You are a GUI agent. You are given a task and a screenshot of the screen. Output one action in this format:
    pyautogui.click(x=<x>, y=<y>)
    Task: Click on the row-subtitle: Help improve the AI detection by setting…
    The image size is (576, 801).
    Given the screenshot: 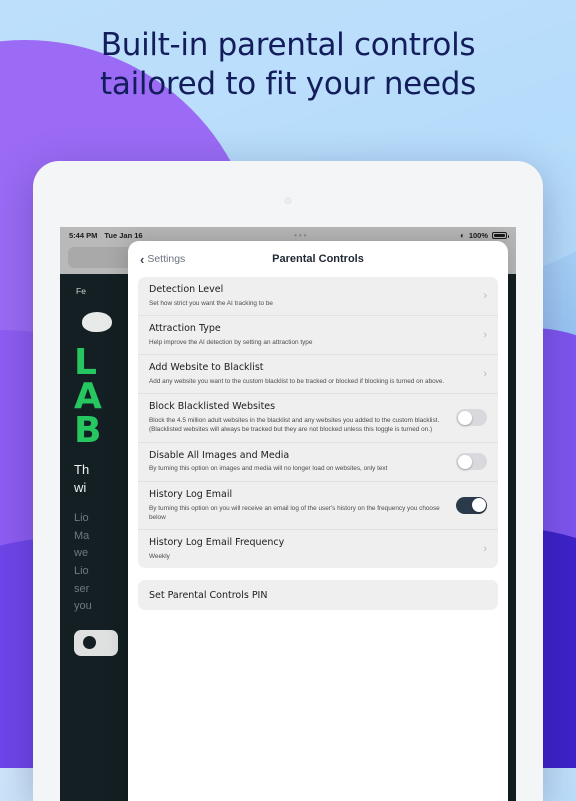 What is the action you would take?
    pyautogui.click(x=231, y=342)
    